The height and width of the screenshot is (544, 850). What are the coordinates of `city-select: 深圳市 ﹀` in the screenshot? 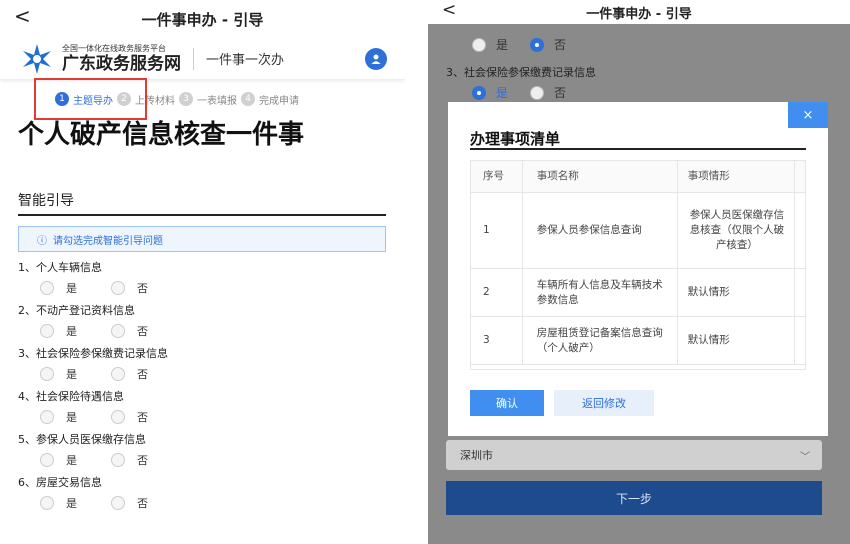 It's located at (634, 455).